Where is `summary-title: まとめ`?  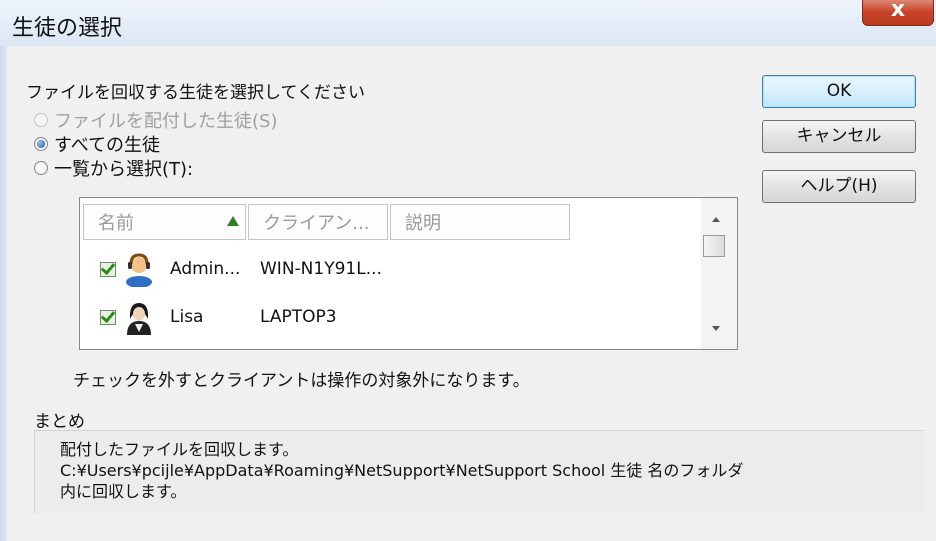
summary-title: まとめ is located at coordinates (59, 422).